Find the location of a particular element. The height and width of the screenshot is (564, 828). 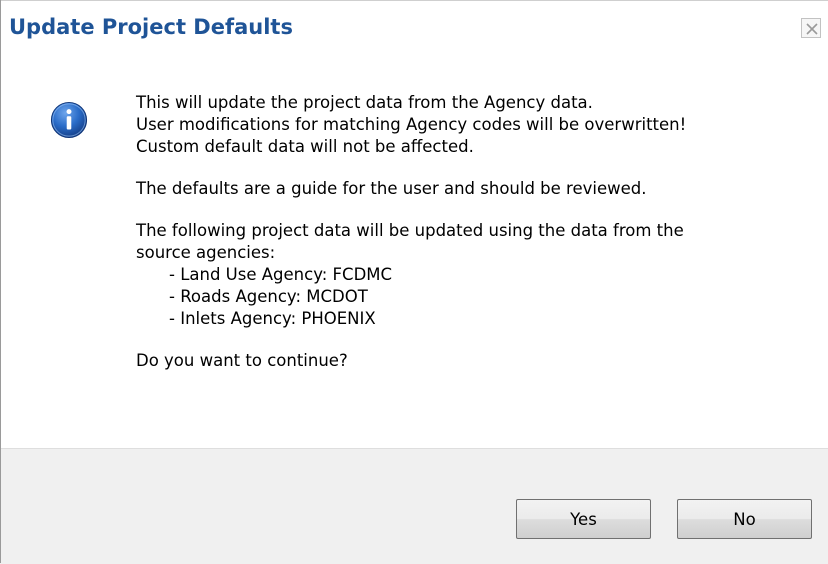

no-button: No is located at coordinates (744, 519).